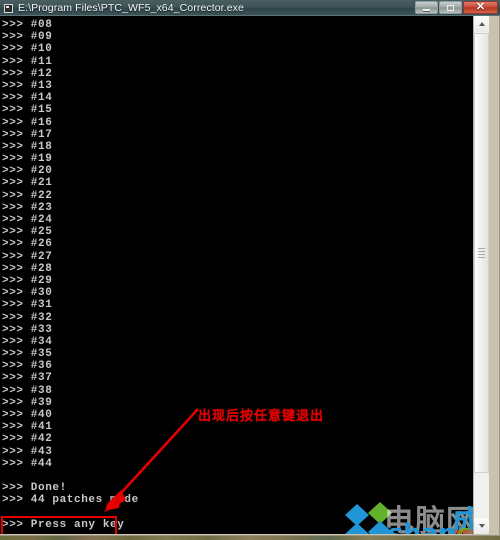 This screenshot has height=540, width=500. What do you see at coordinates (27, 73) in the screenshot?
I see `console-line: >>> #12` at bounding box center [27, 73].